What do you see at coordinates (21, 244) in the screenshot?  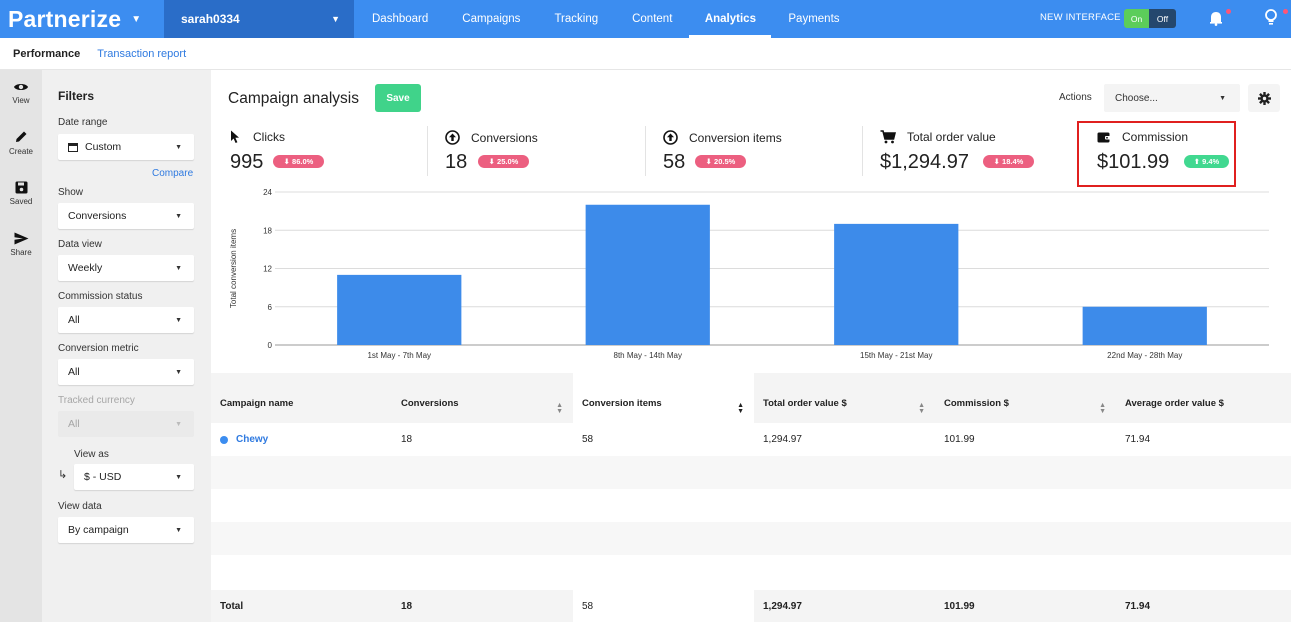 I see `rail-share: Share` at bounding box center [21, 244].